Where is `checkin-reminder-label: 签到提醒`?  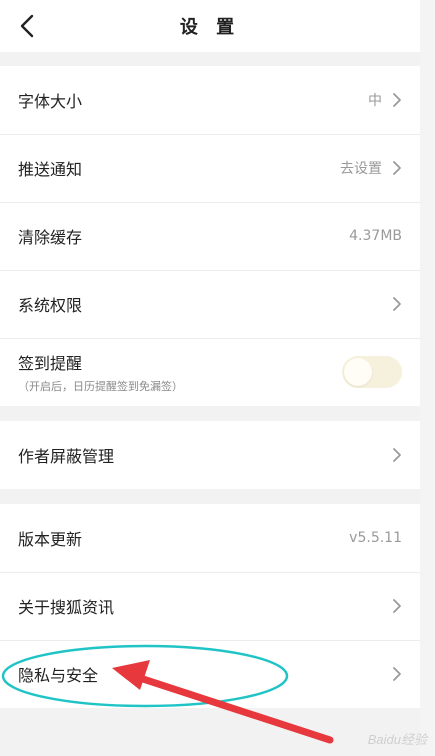
checkin-reminder-label: 签到提醒 is located at coordinates (50, 363).